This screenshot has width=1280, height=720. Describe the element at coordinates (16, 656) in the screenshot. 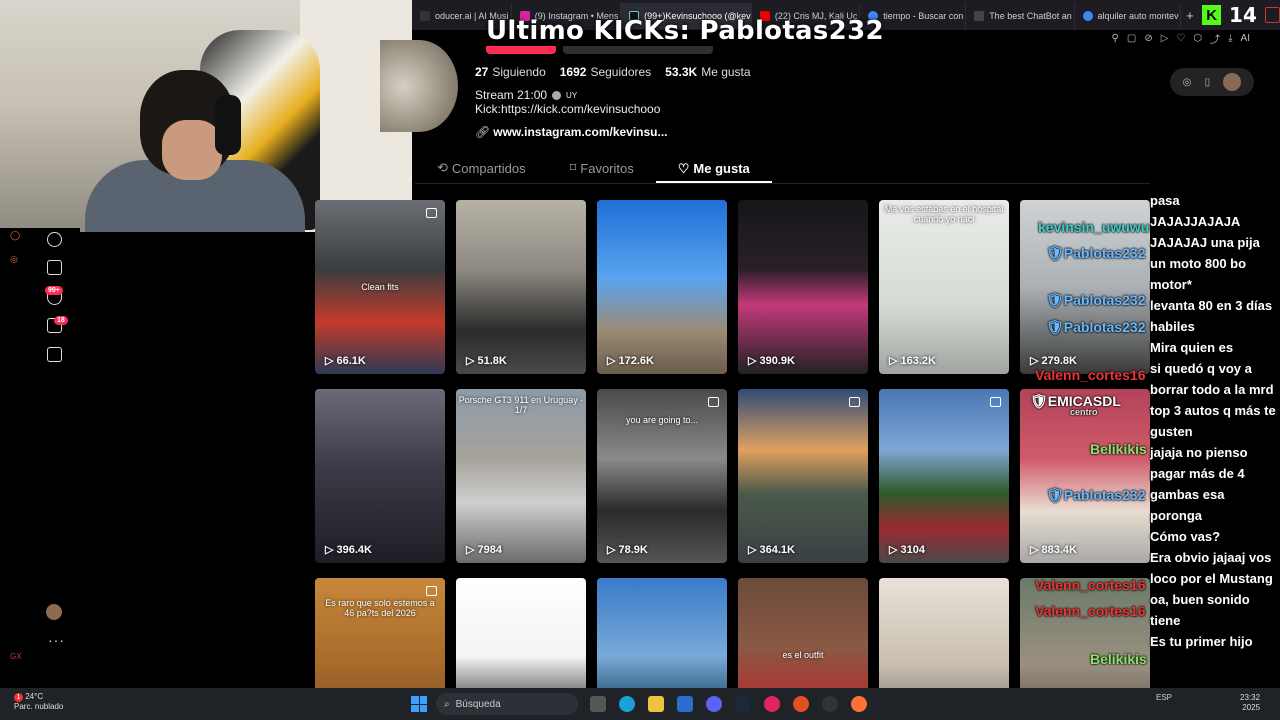

I see `gx-icon: GX` at that location.